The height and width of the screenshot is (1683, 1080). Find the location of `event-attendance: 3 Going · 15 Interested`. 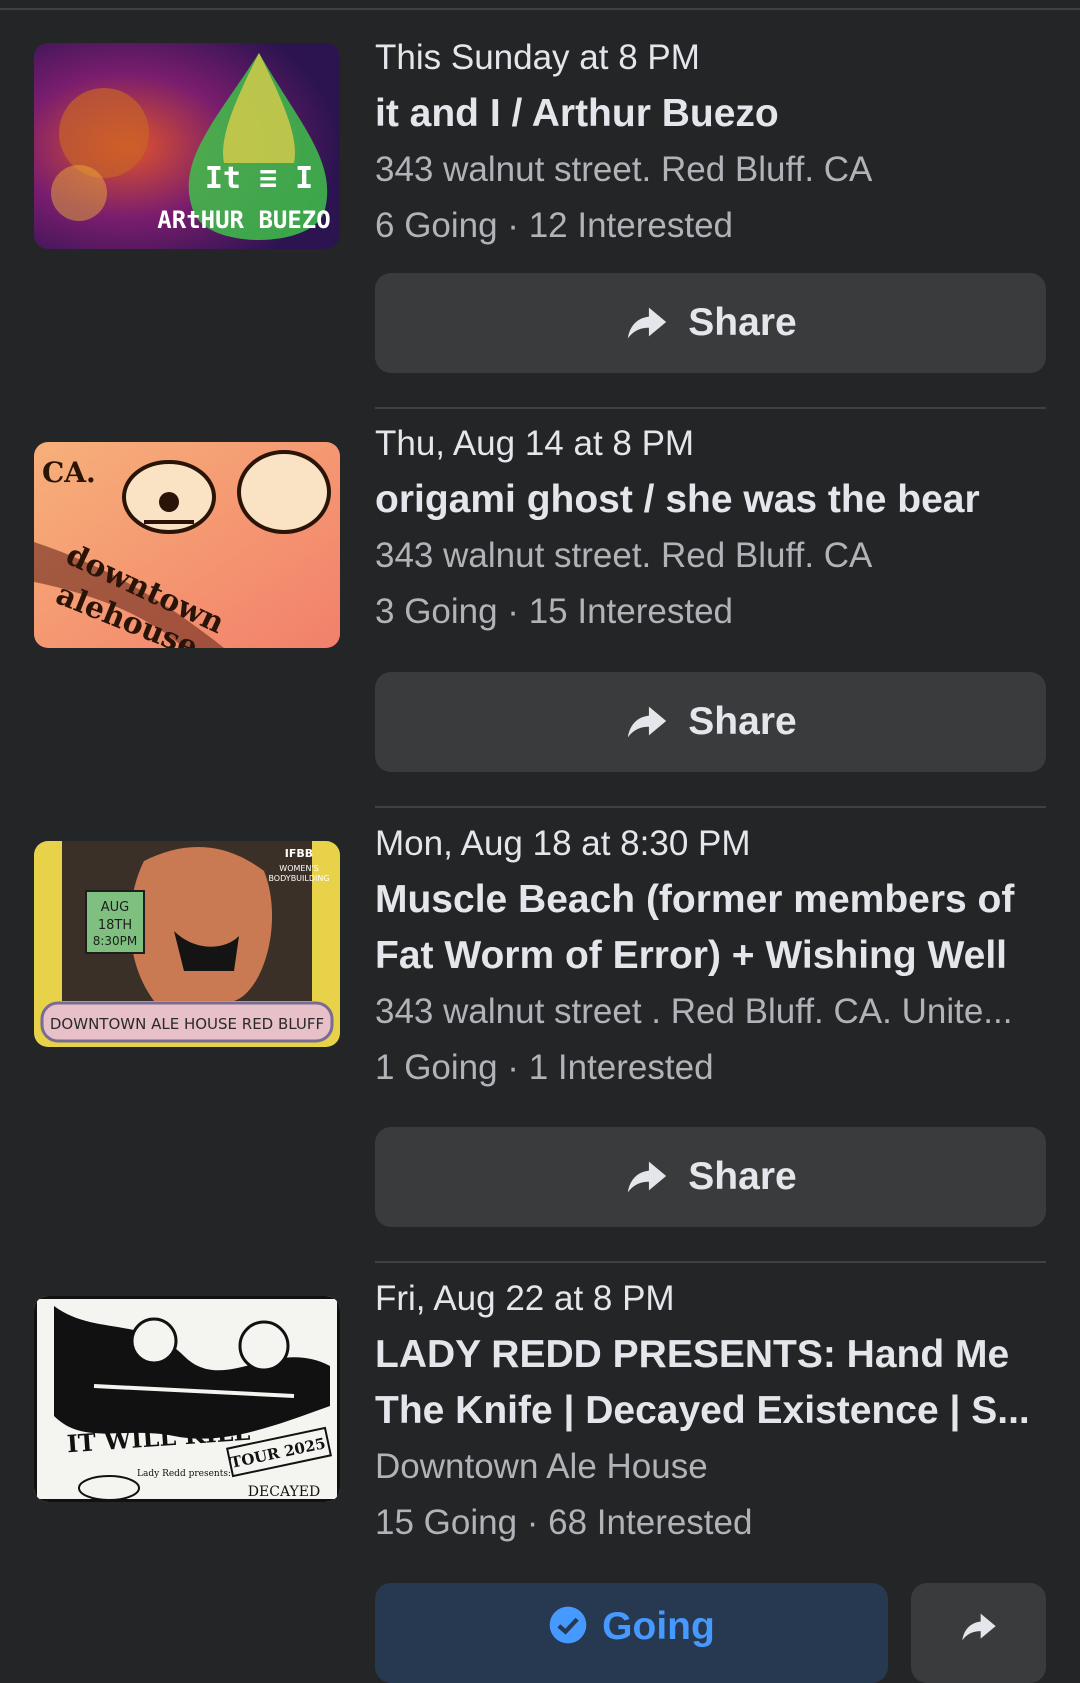

event-attendance: 3 Going · 15 Interested is located at coordinates (554, 611).